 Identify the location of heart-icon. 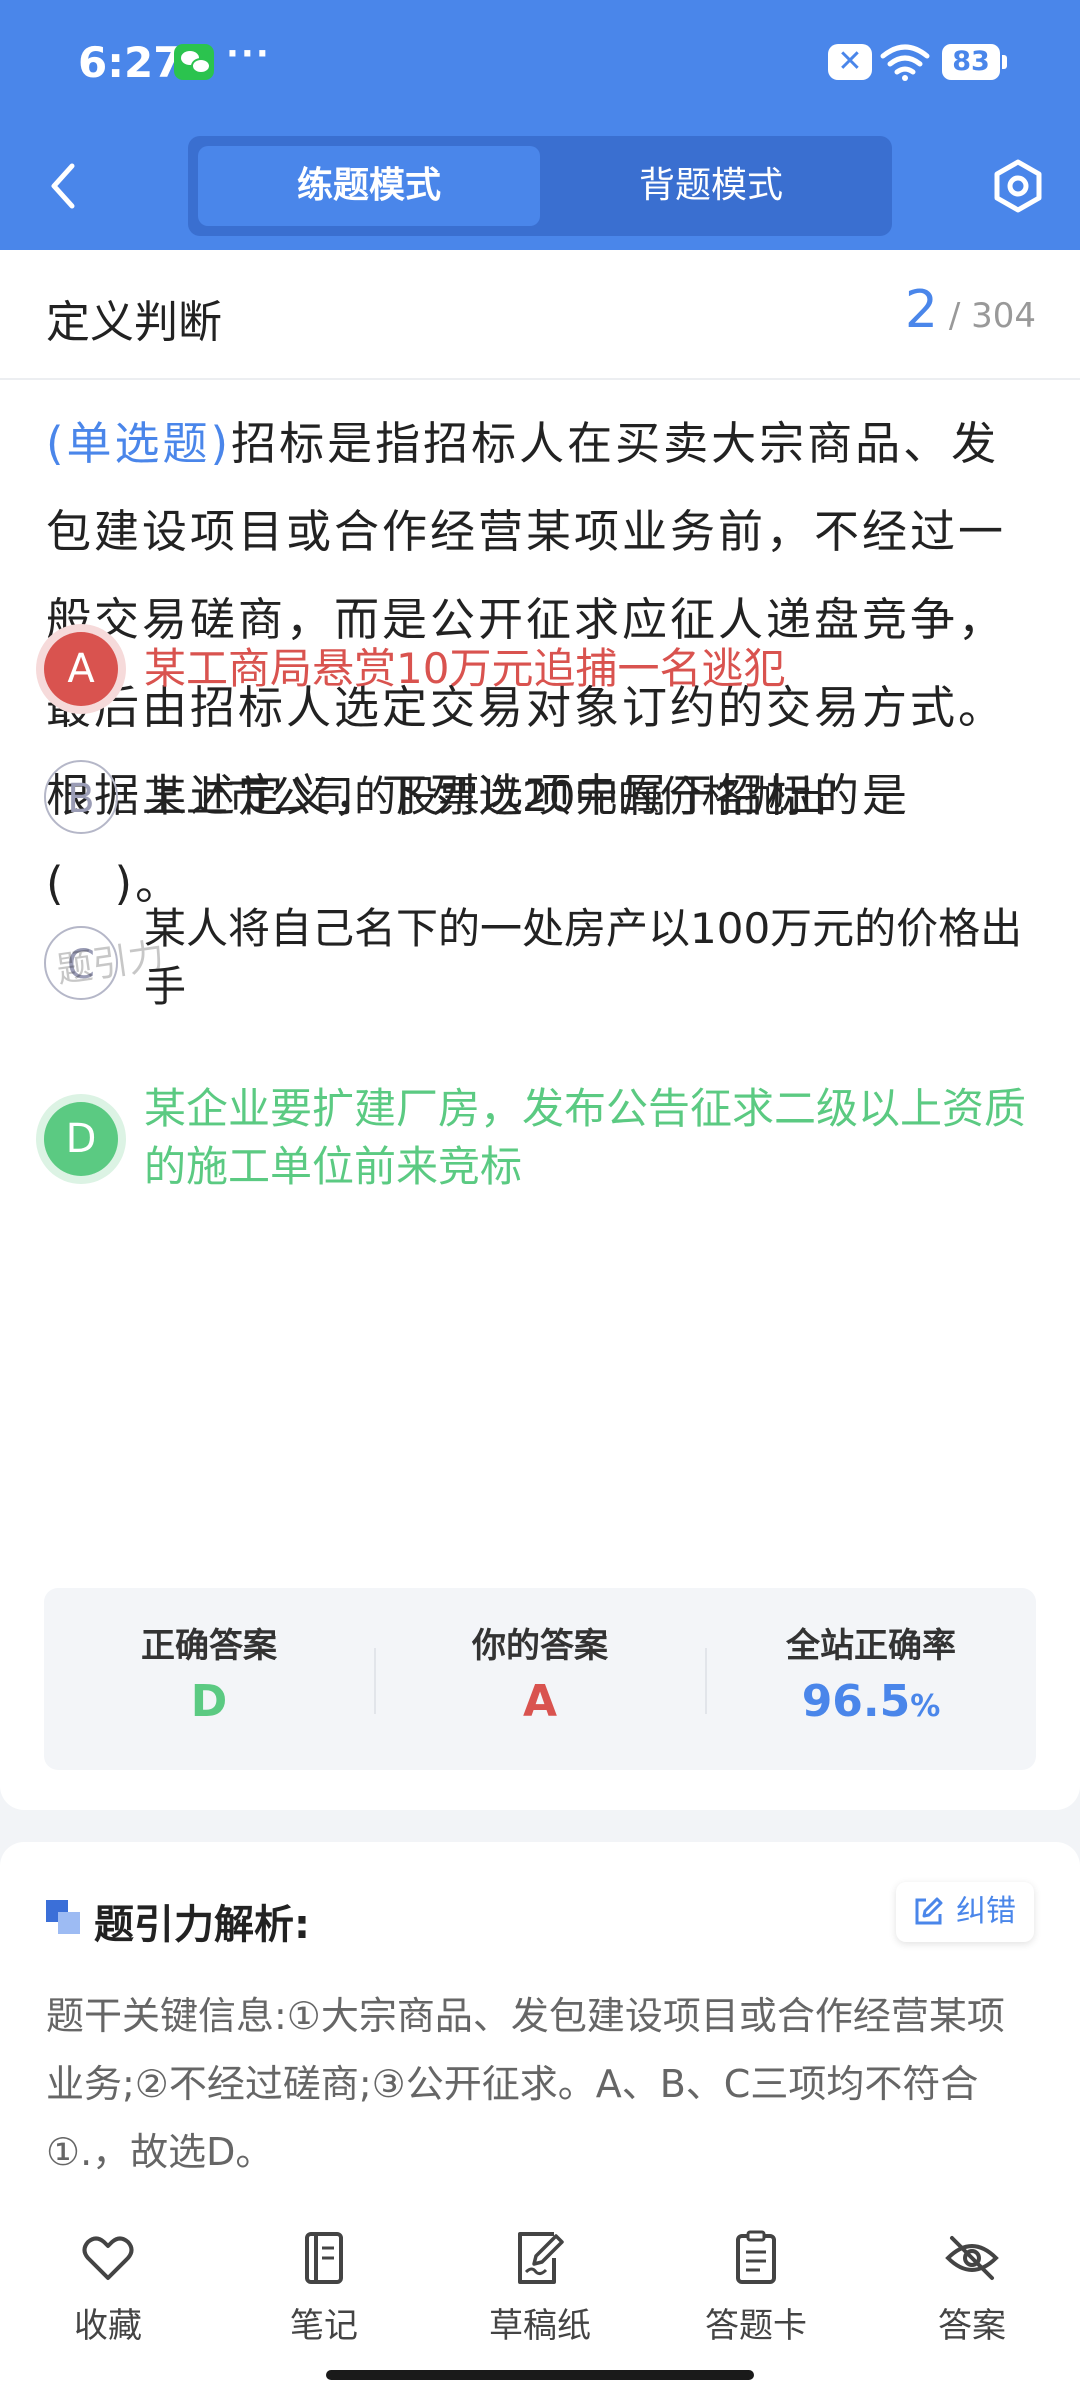
(108, 2258).